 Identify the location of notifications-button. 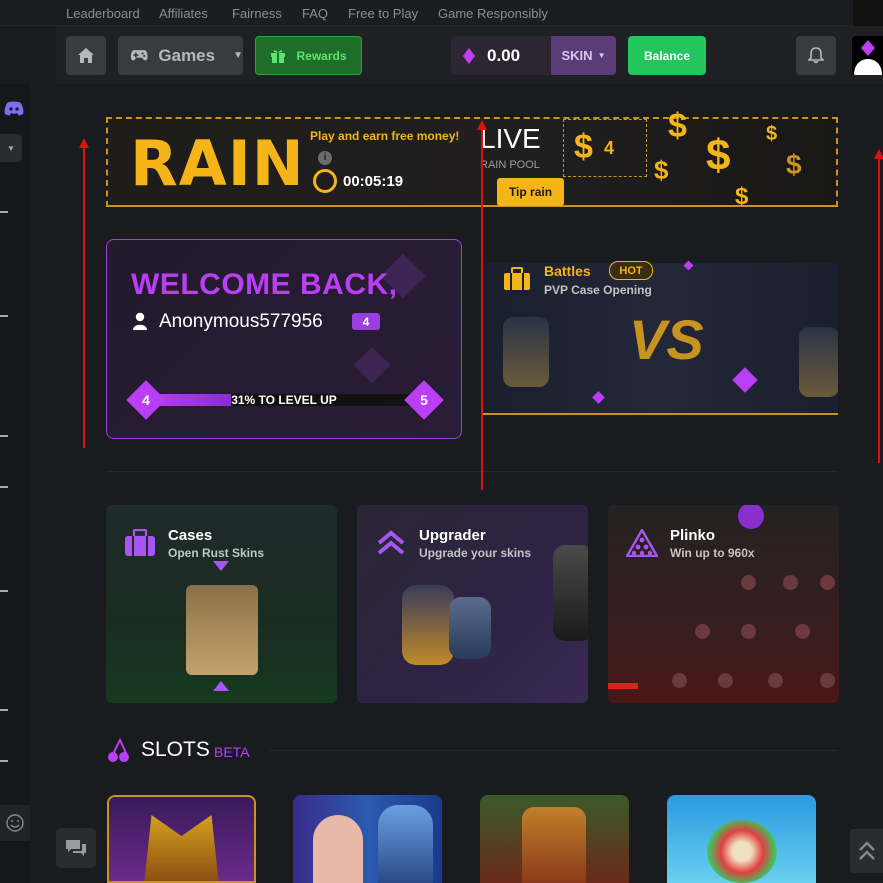
(816, 55).